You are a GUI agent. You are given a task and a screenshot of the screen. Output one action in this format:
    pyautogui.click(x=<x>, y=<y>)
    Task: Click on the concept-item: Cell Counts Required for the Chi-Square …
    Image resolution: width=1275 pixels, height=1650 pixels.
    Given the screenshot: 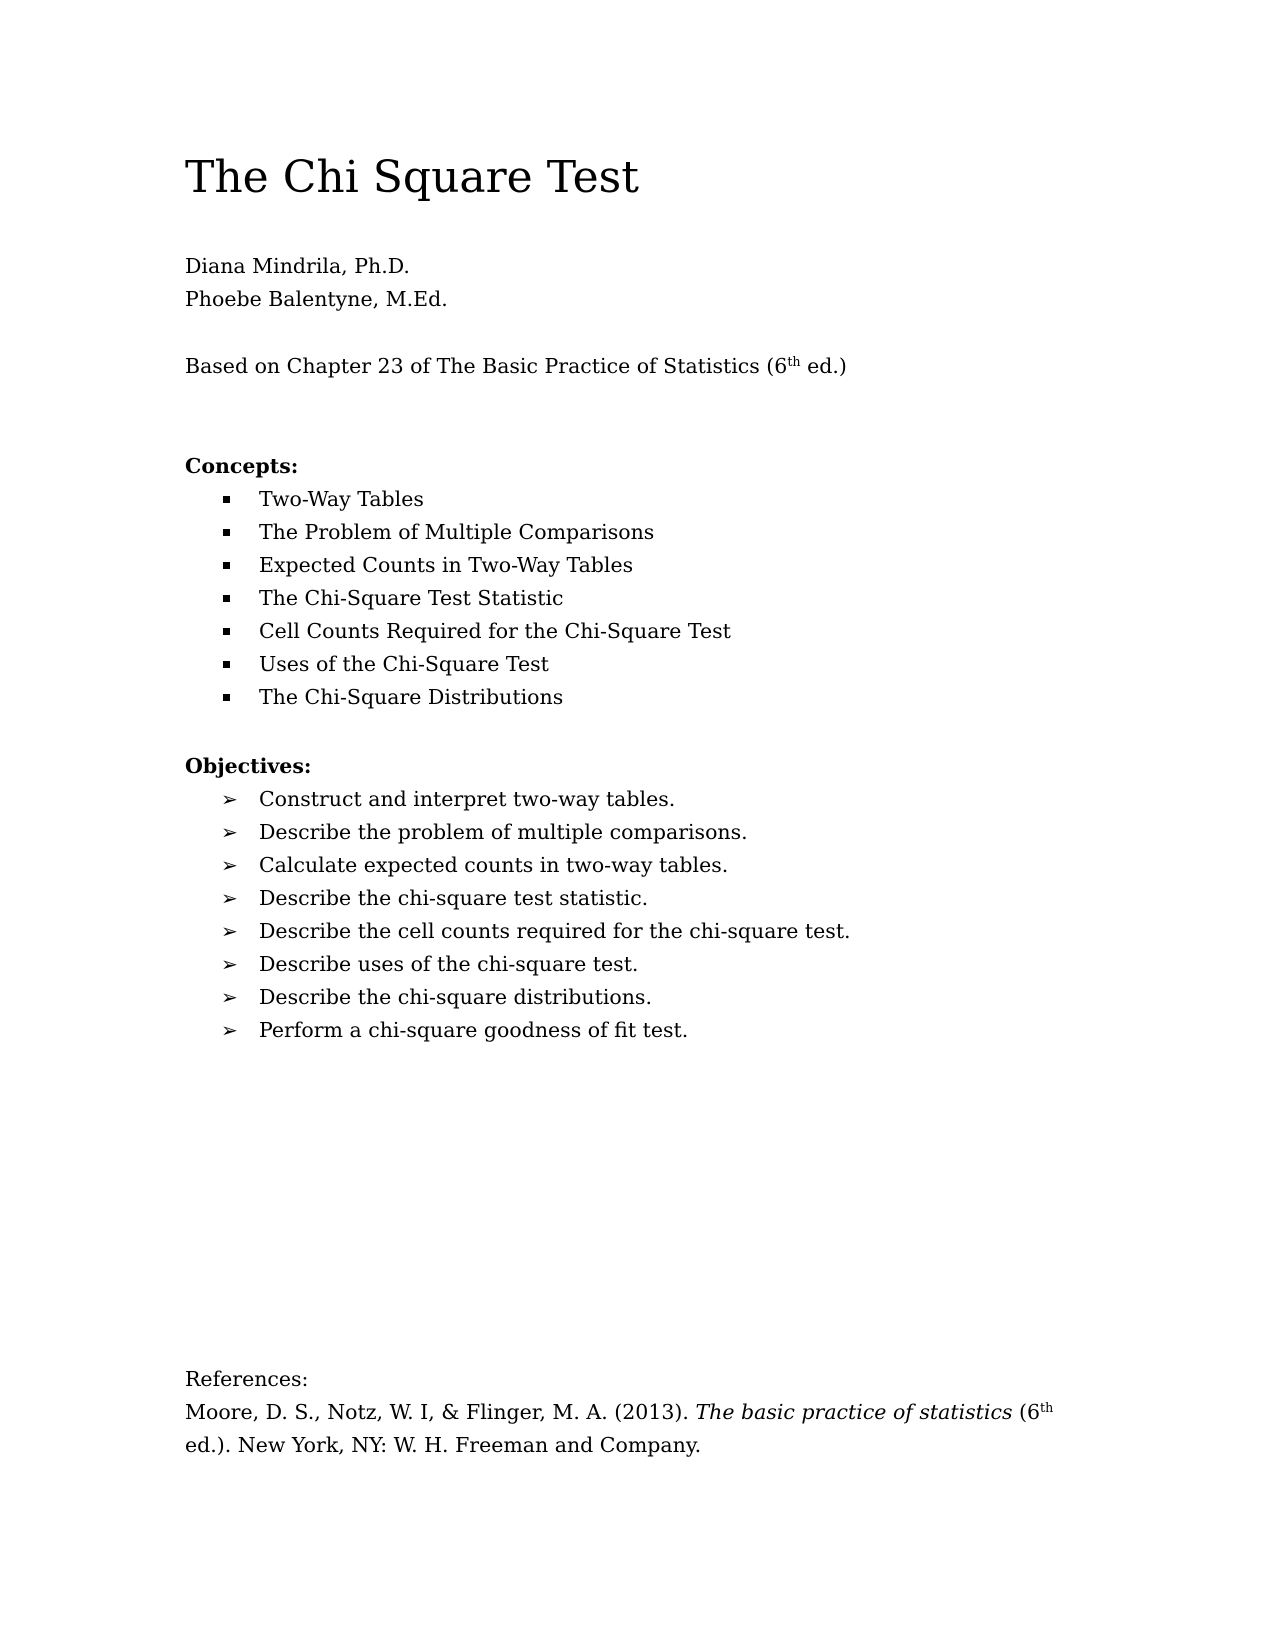 What is the action you would take?
    pyautogui.click(x=458, y=631)
    